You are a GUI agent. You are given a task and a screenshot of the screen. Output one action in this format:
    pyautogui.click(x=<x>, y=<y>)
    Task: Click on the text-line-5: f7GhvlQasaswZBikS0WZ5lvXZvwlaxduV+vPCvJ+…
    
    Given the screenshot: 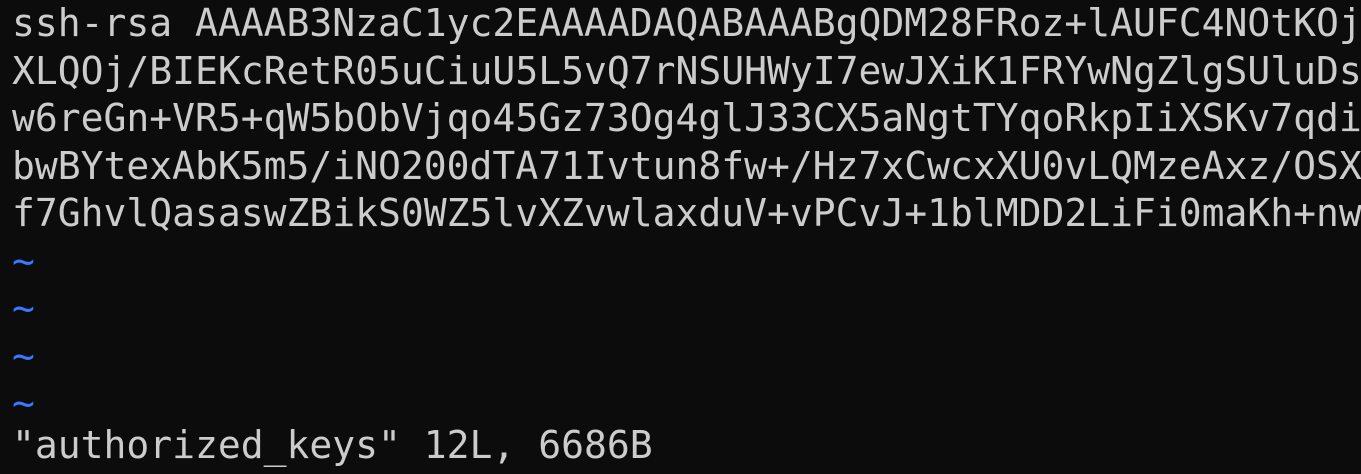 What is the action you would take?
    pyautogui.click(x=686, y=214)
    